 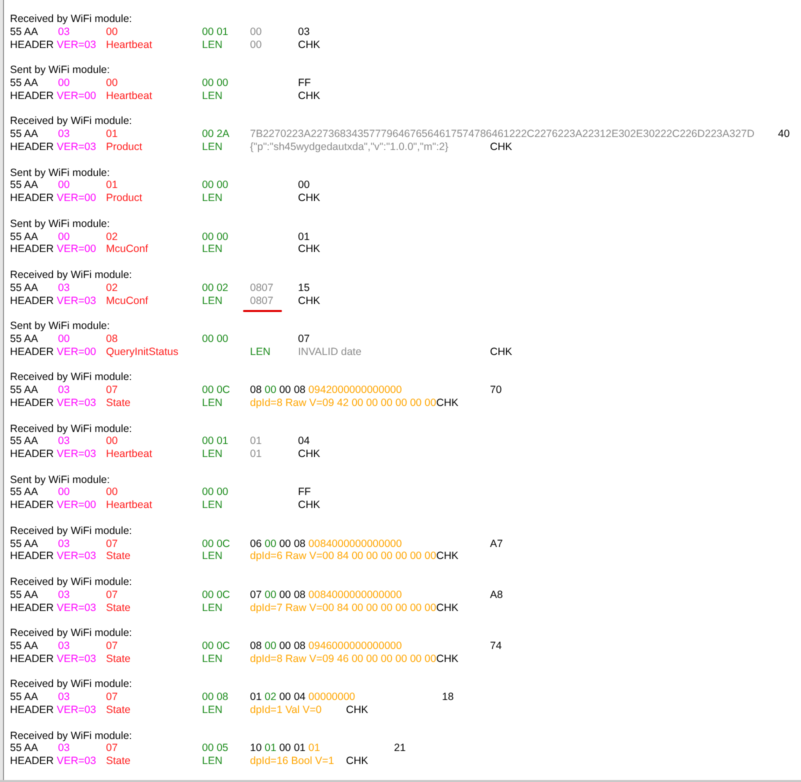 I want to click on payload-text: 00, so click(x=256, y=44).